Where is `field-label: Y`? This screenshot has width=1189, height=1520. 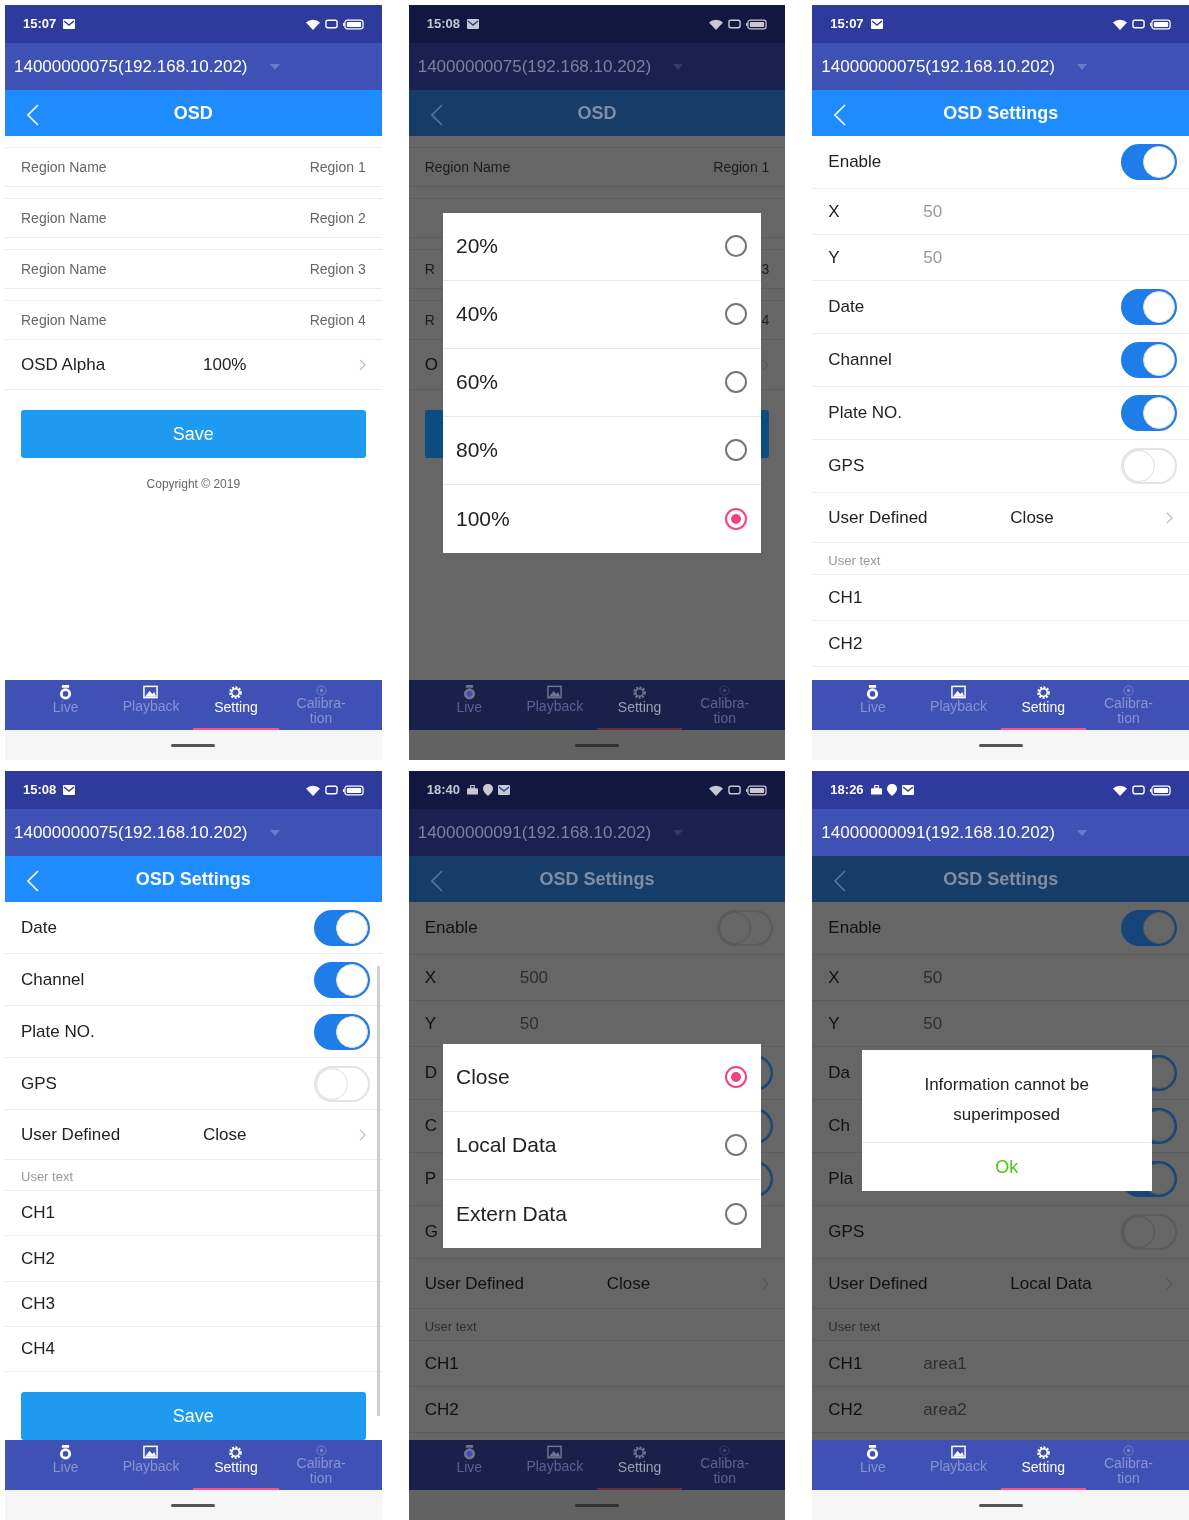
field-label: Y is located at coordinates (834, 1023).